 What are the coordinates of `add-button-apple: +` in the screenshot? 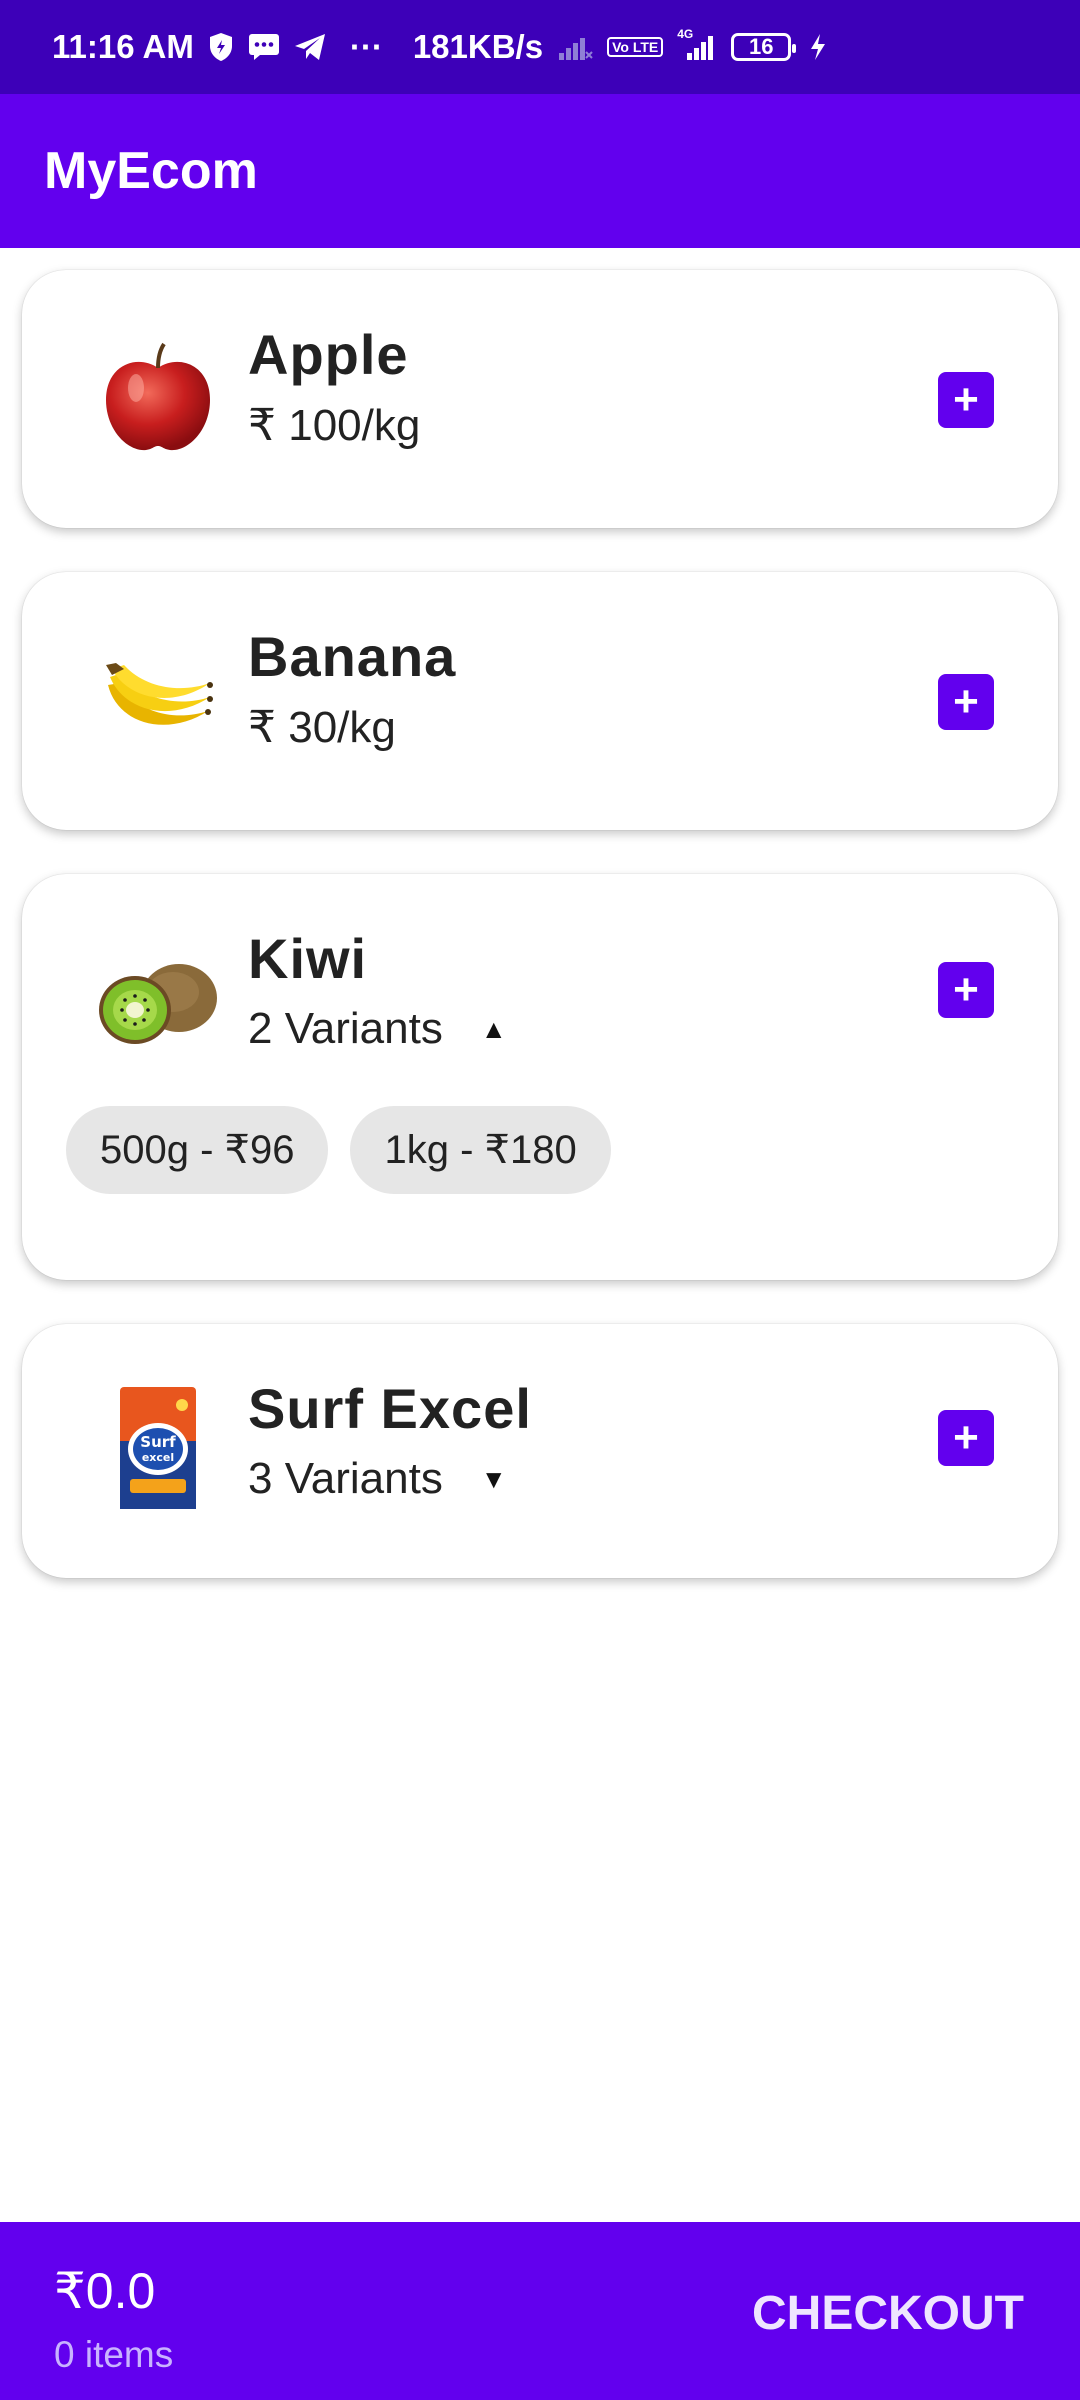 It's located at (966, 400).